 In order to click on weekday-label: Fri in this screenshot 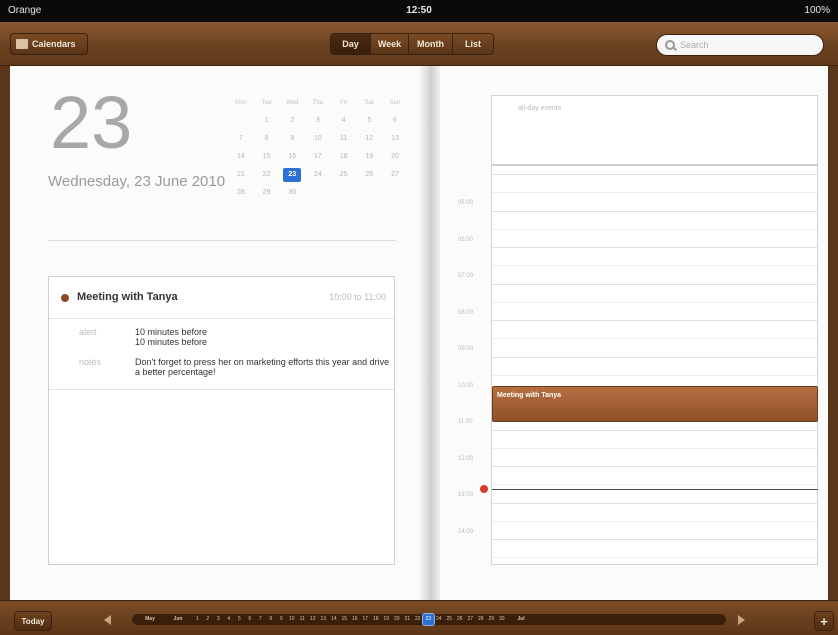, I will do `click(344, 103)`.